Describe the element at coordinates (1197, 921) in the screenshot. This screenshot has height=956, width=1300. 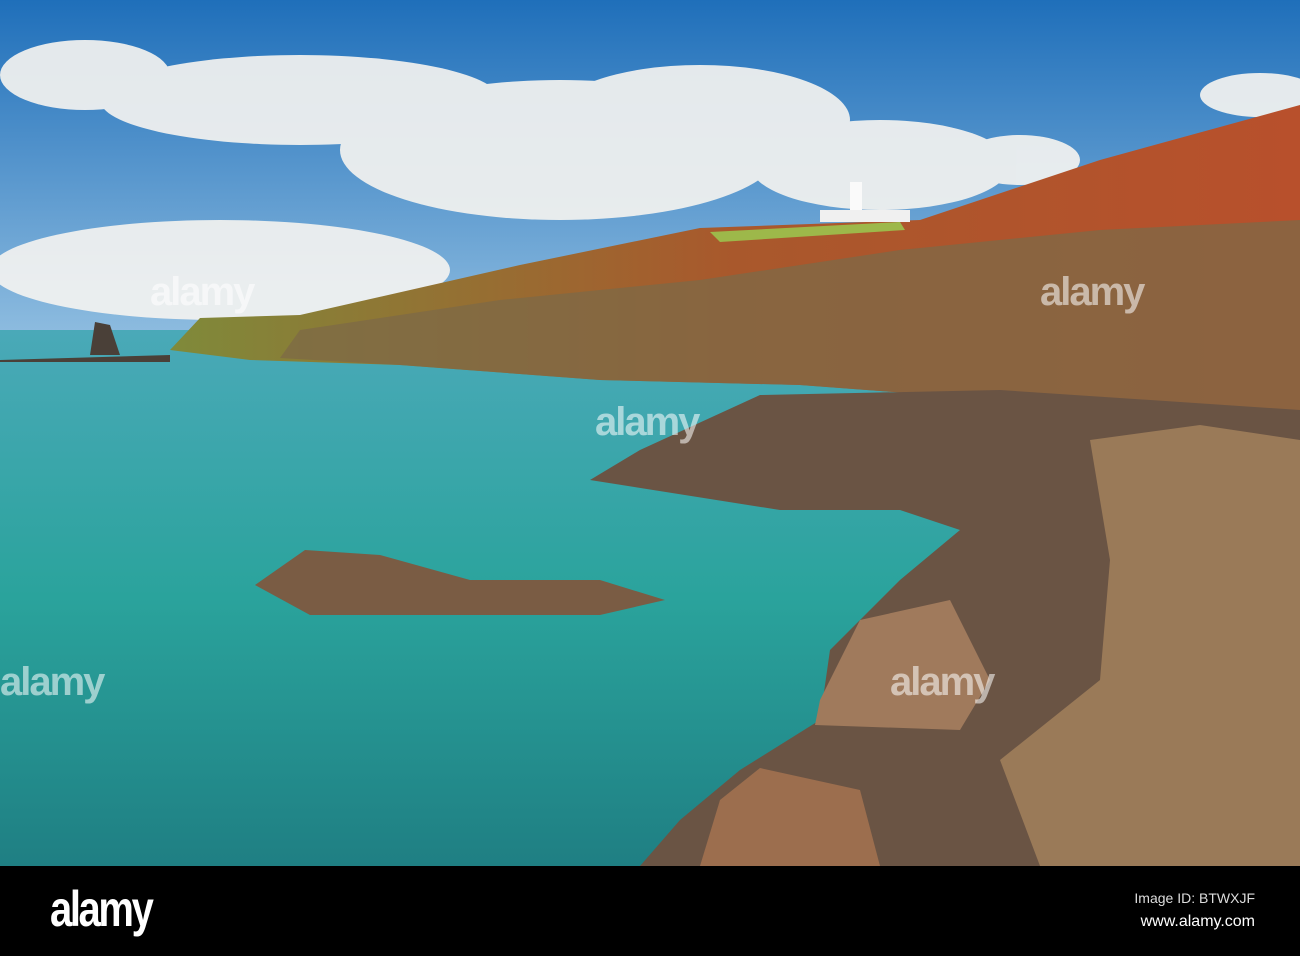
I see `website-link: www.alamy.com` at that location.